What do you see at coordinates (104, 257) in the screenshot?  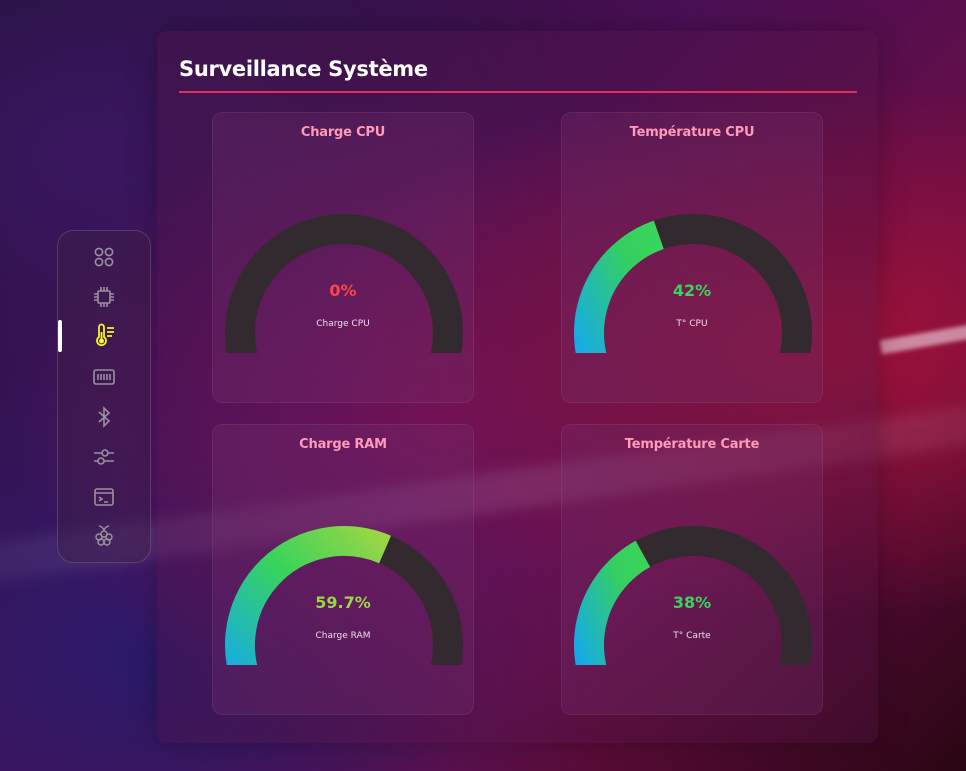 I see `dashboard-icon` at bounding box center [104, 257].